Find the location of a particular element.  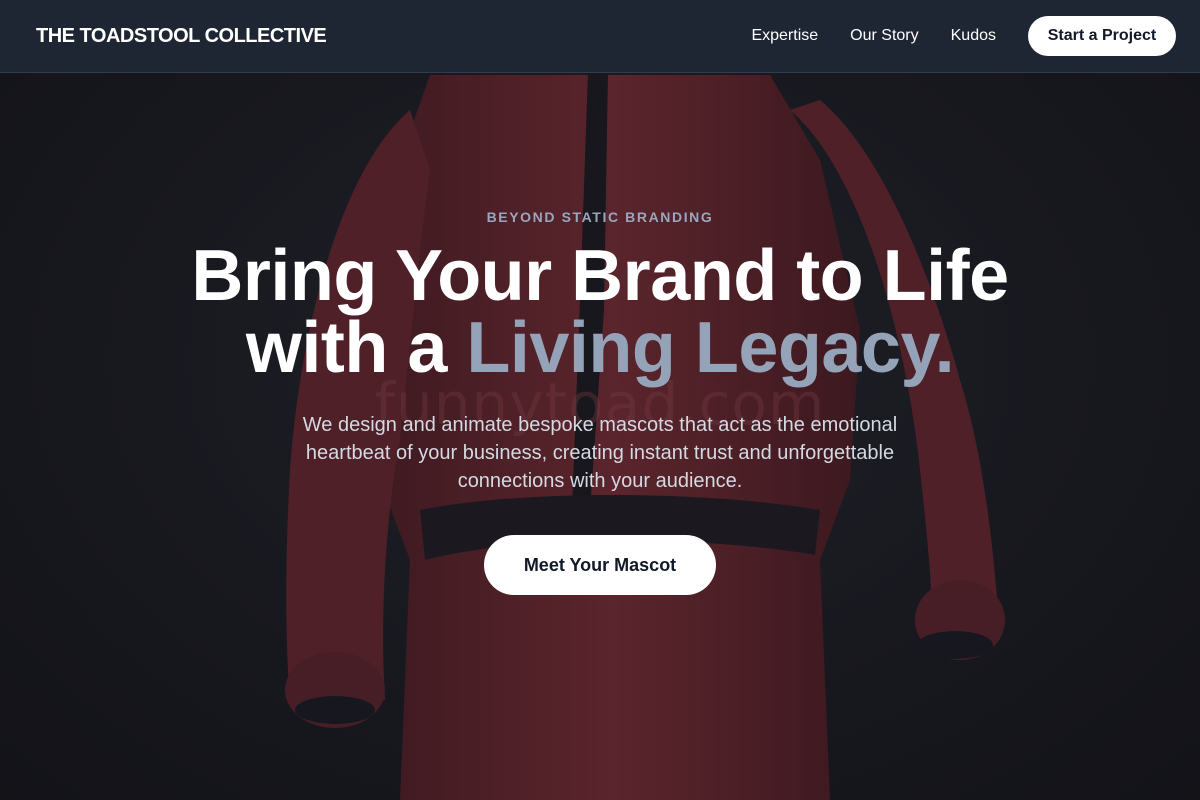

headline-line-2-prefix: with a is located at coordinates (356, 348).